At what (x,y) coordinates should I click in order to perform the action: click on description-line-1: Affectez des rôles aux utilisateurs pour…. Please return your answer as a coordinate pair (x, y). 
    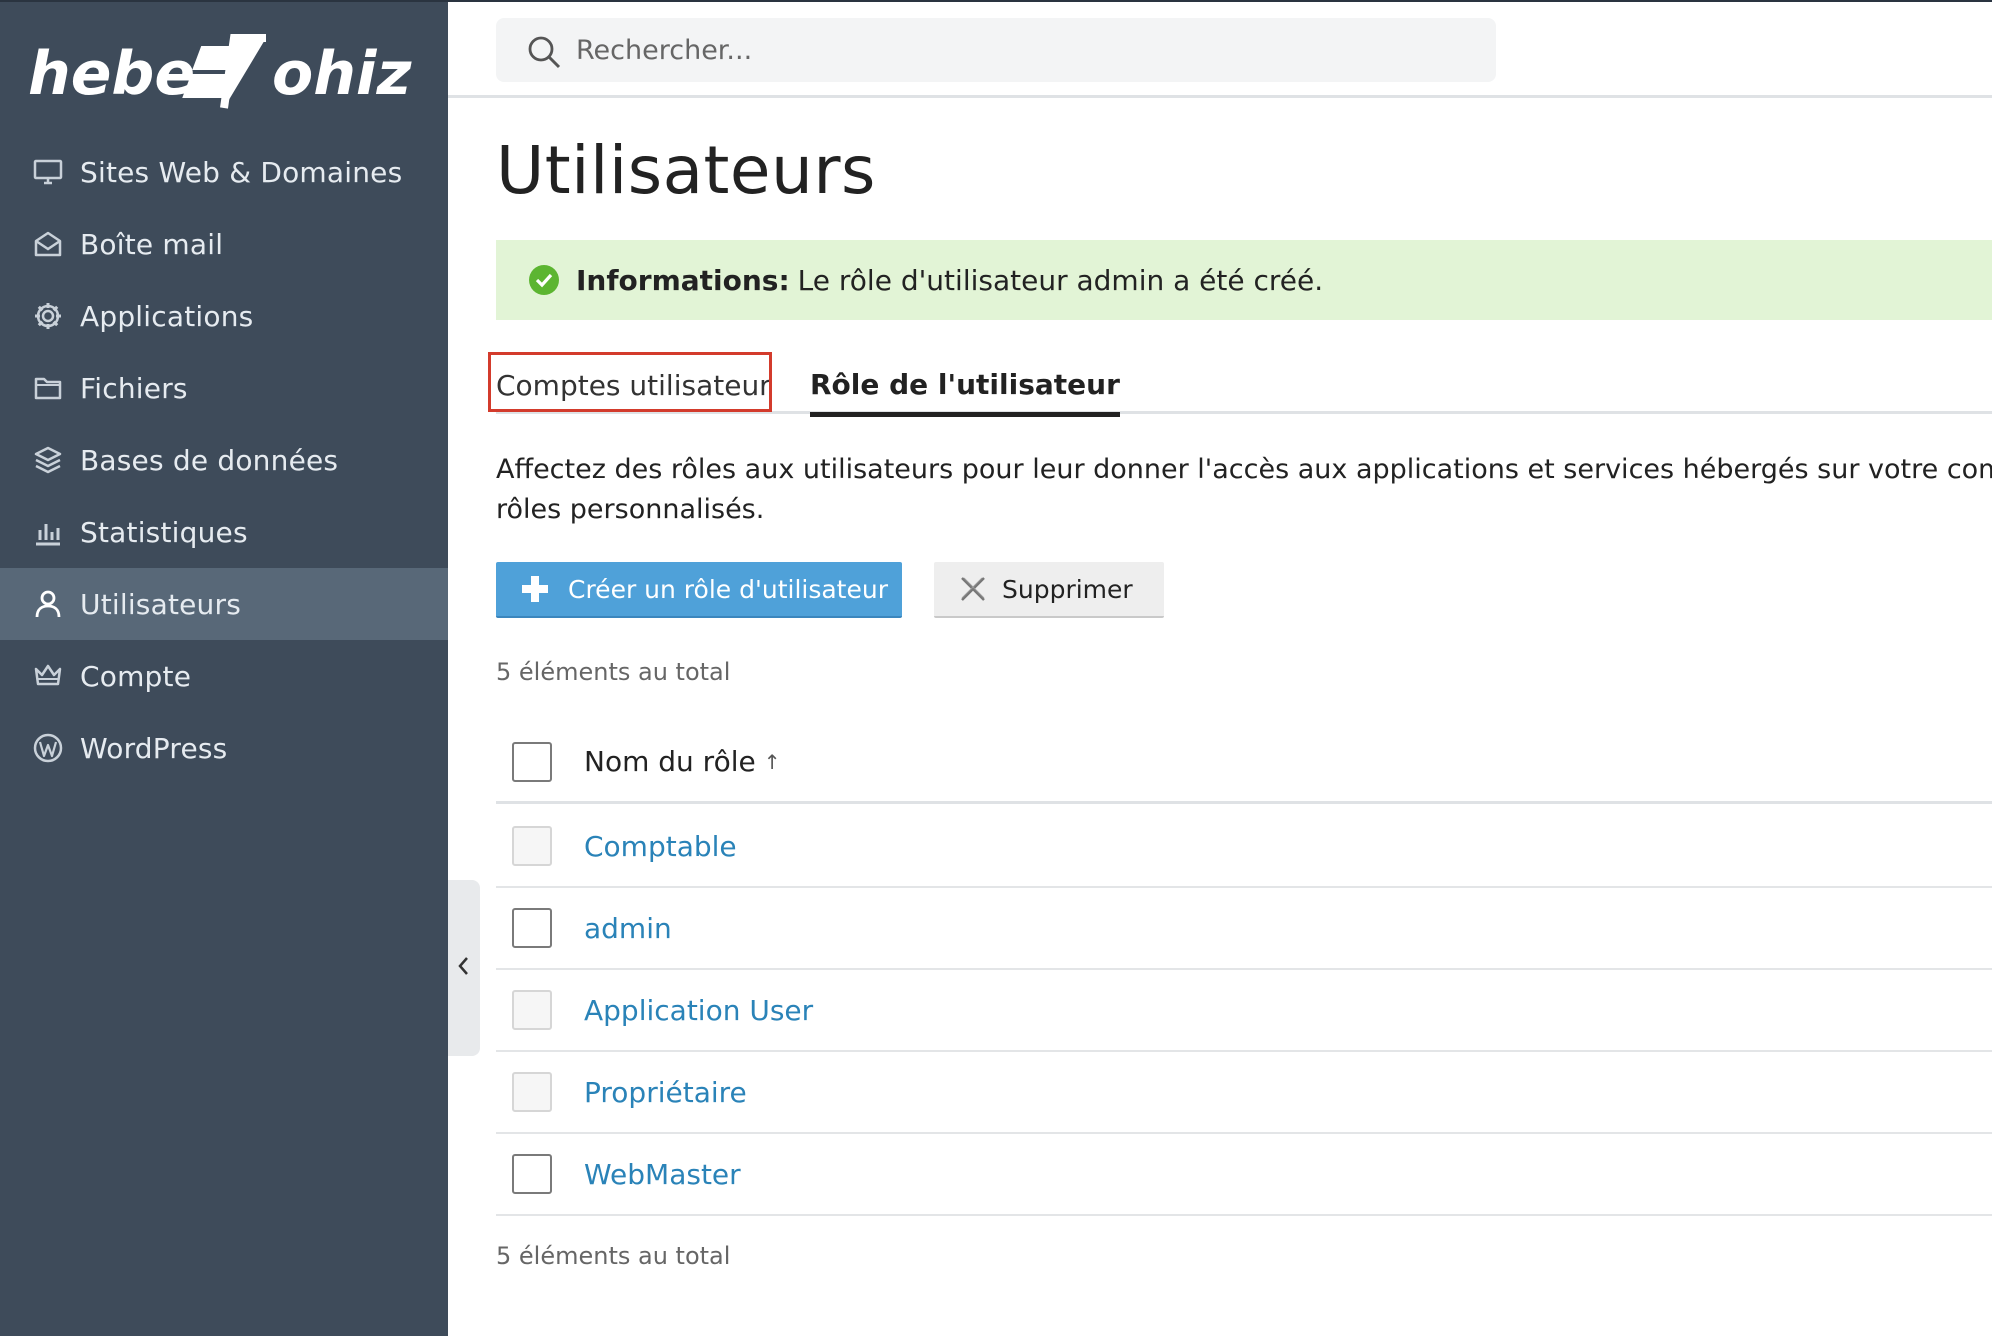
    Looking at the image, I should click on (1244, 469).